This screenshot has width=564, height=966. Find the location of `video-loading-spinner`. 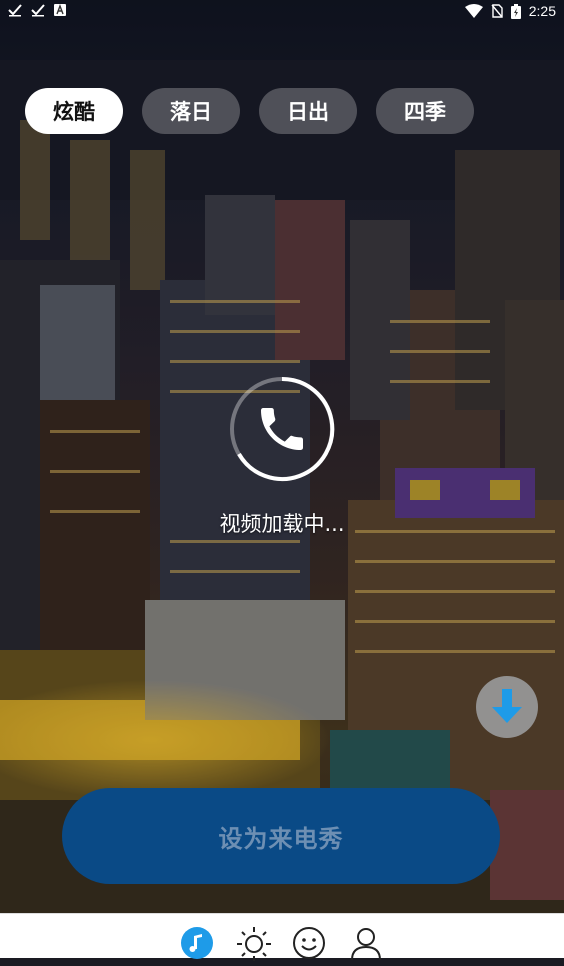

video-loading-spinner is located at coordinates (282, 429).